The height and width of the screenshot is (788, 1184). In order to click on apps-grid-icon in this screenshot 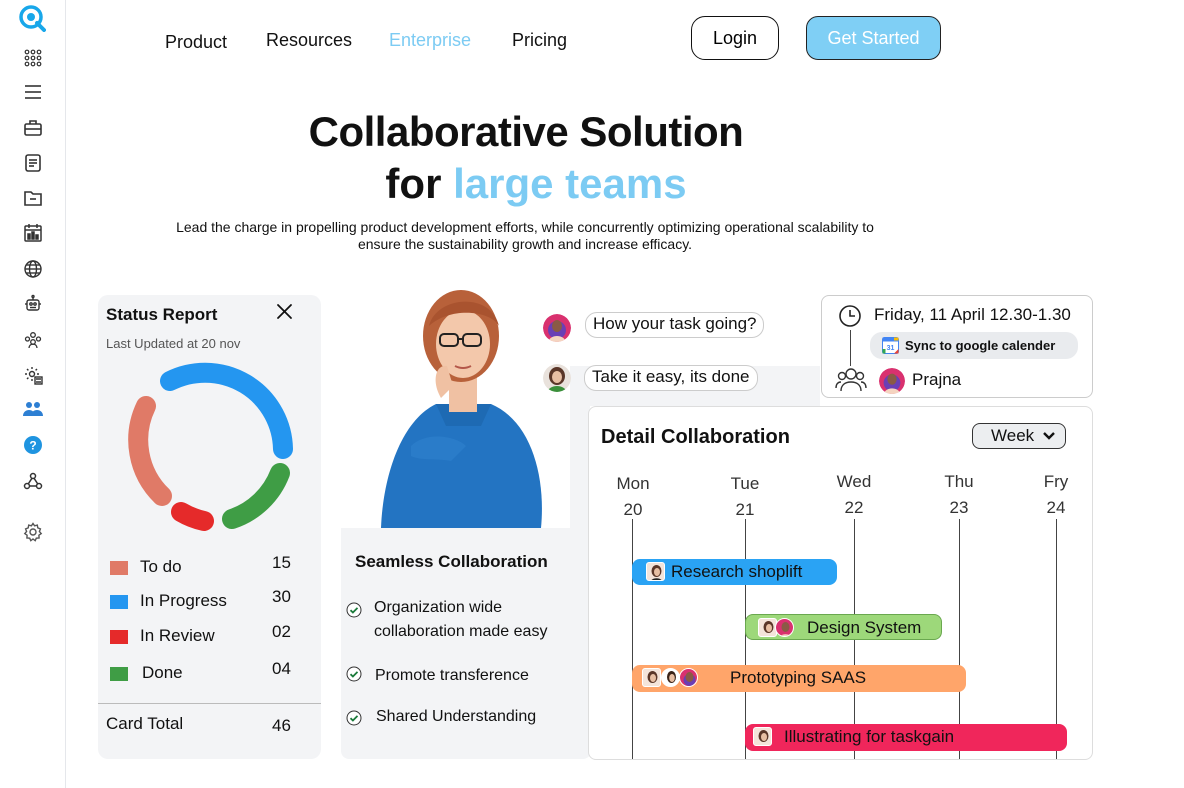, I will do `click(33, 58)`.